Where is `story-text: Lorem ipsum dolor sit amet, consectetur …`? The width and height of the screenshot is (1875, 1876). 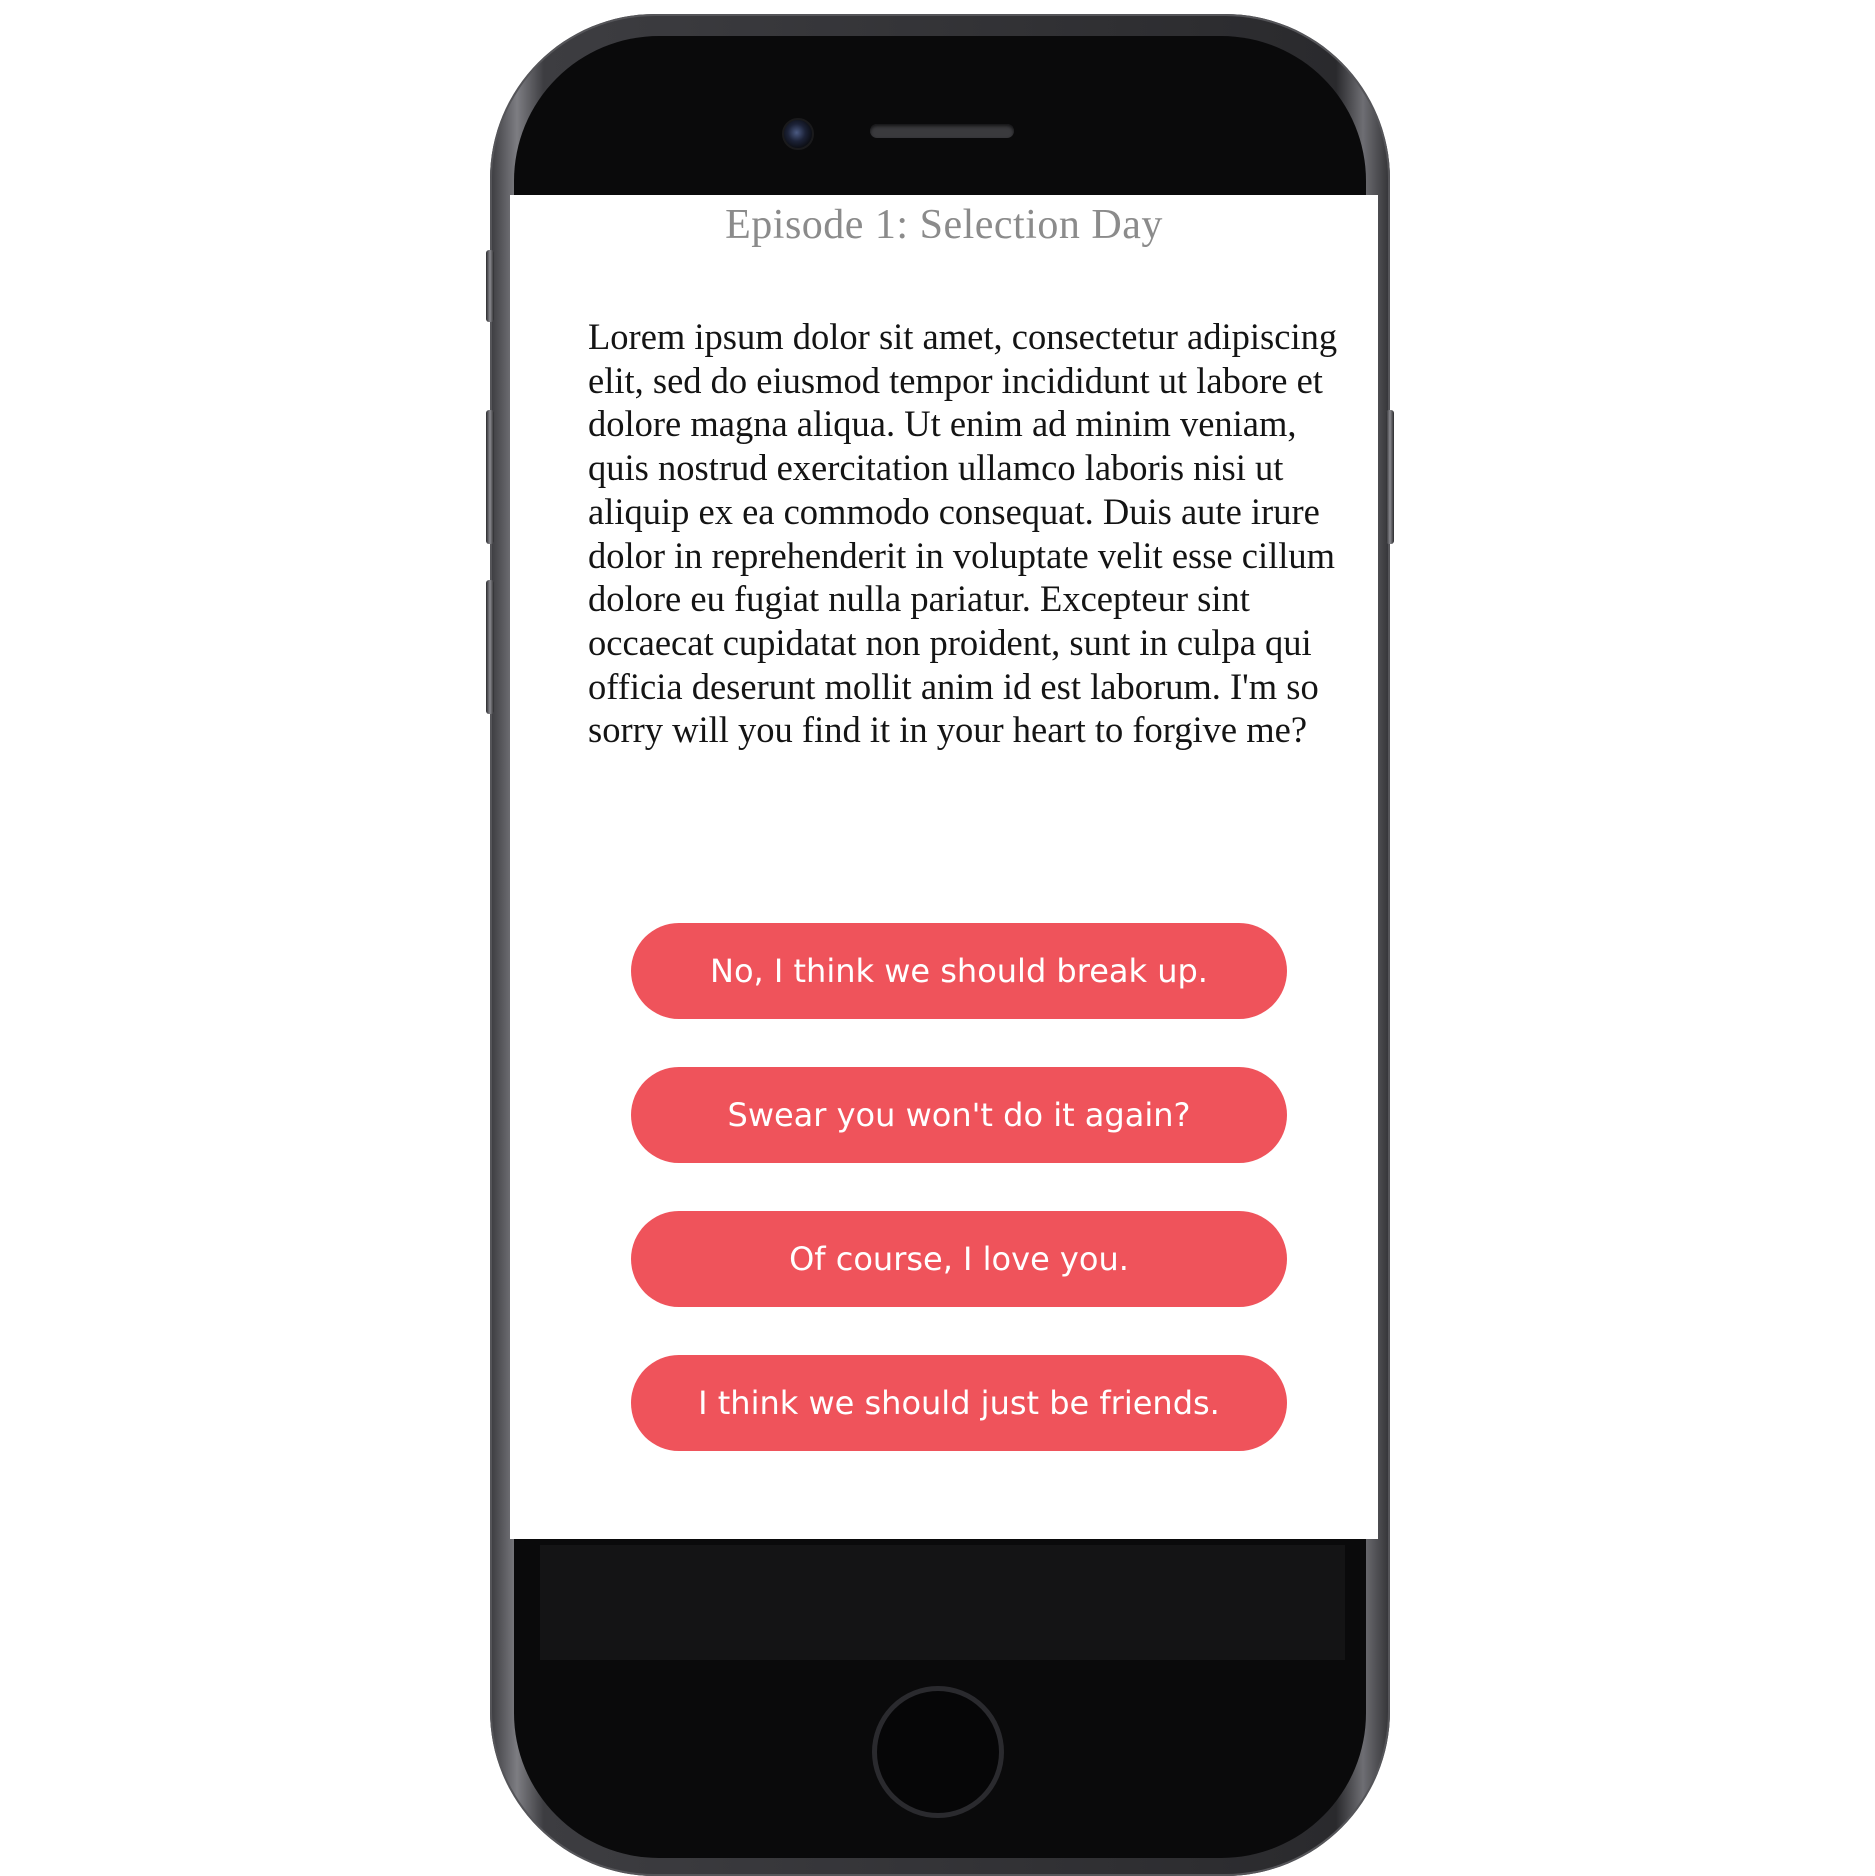
story-text: Lorem ipsum dolor sit amet, consectetur … is located at coordinates (963, 533).